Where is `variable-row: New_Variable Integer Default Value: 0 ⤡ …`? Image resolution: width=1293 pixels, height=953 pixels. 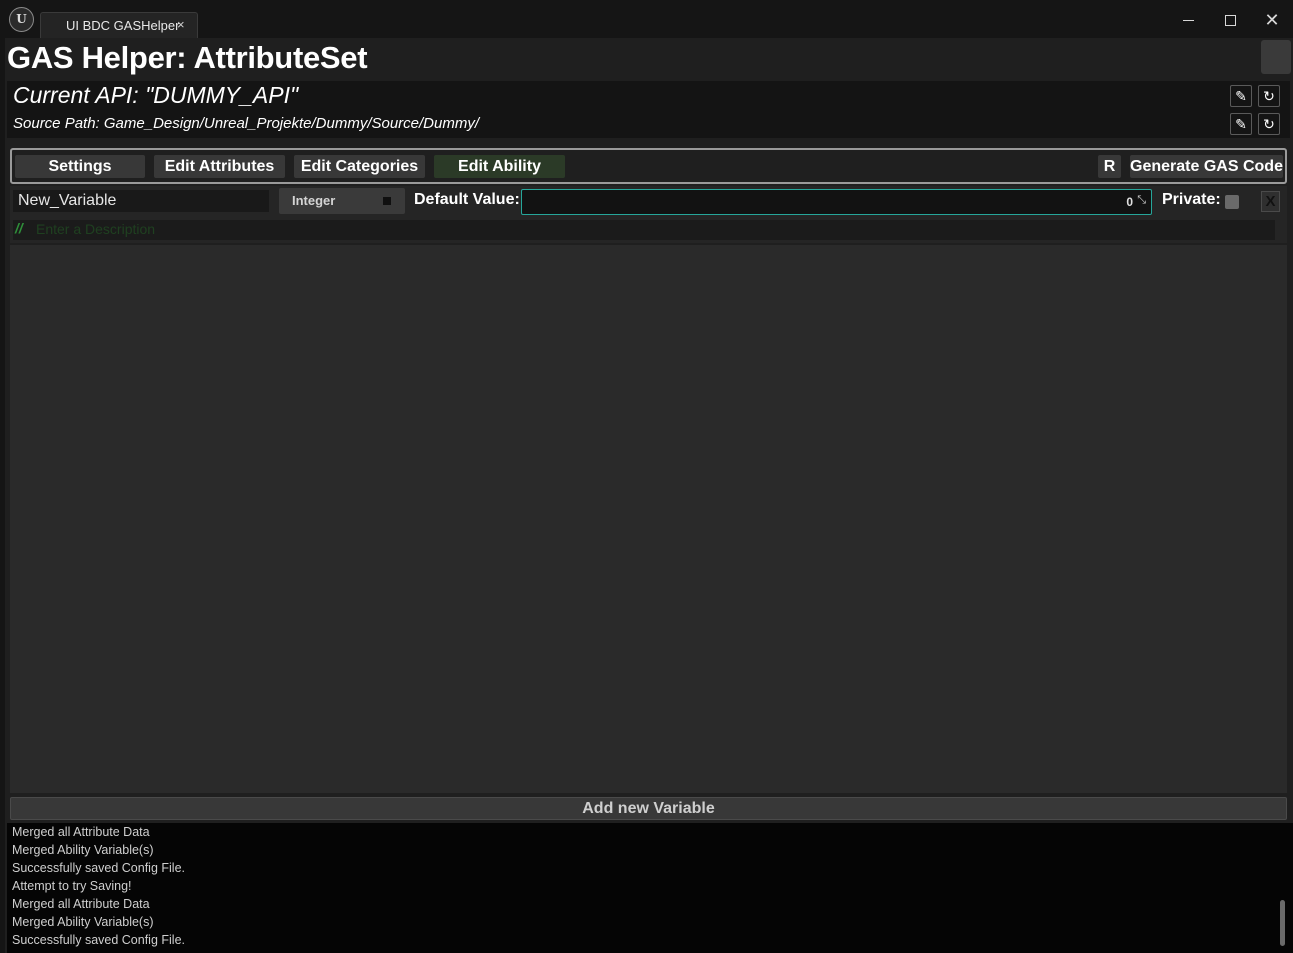 variable-row: New_Variable Integer Default Value: 0 ⤡ … is located at coordinates (648, 214).